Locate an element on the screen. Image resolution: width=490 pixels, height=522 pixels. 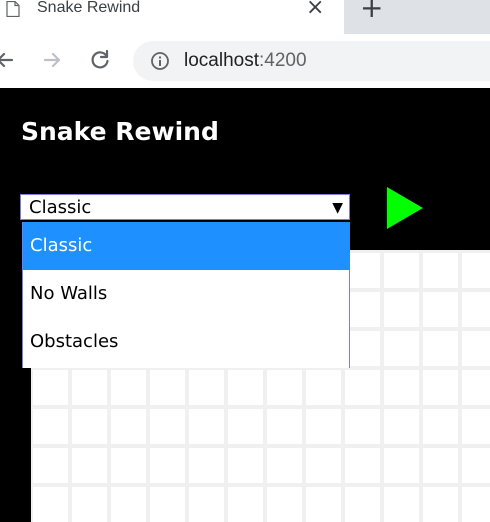
mode-option-obstacles: Obstacles is located at coordinates (186, 342).